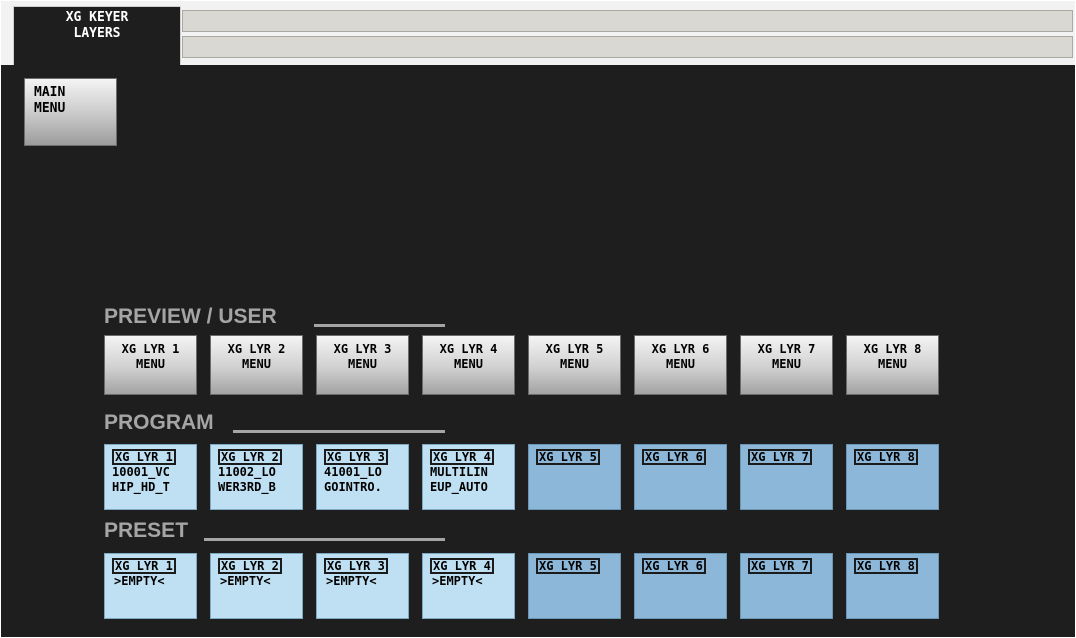  I want to click on main-menu-label-line1: MAIN, so click(50, 92).